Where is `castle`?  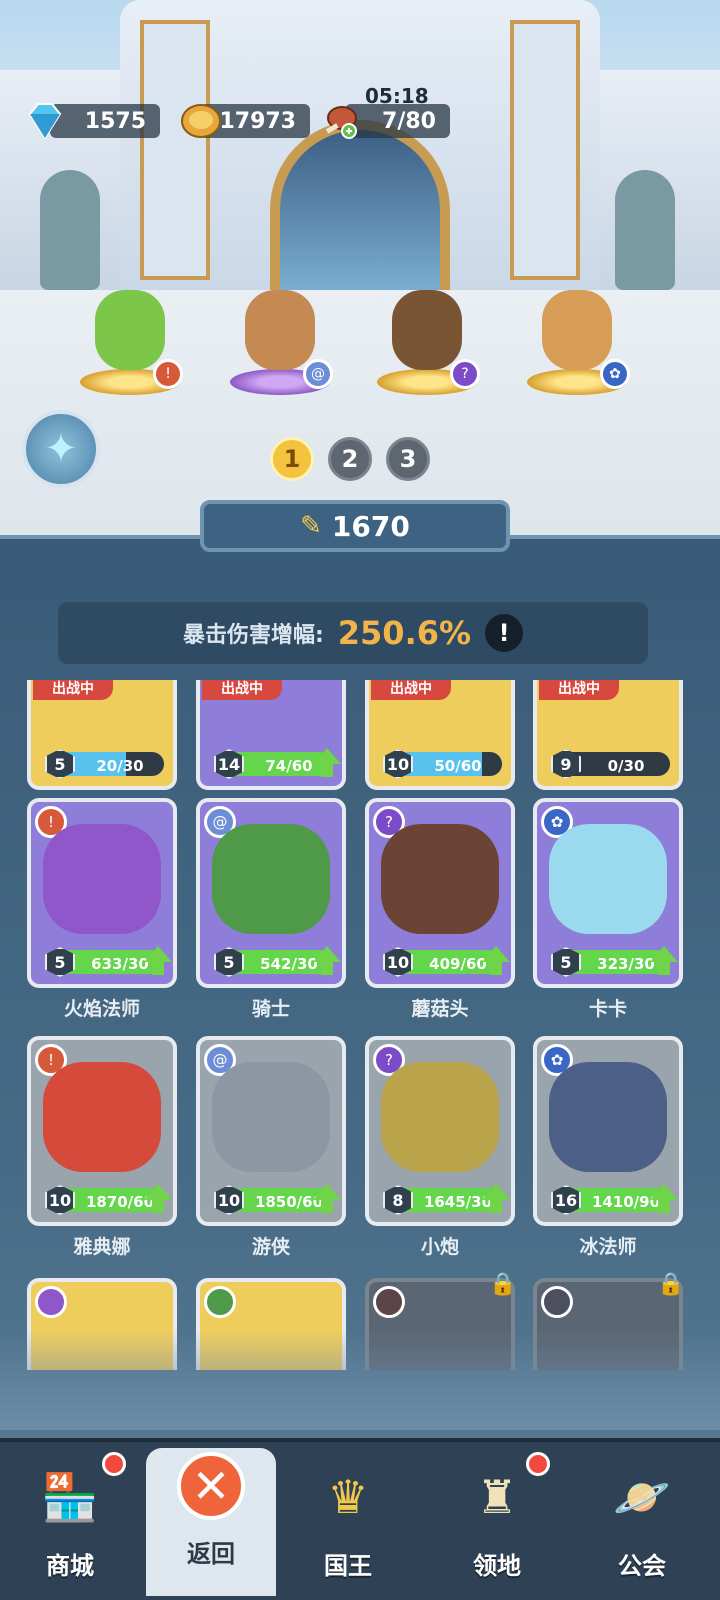 castle is located at coordinates (360, 155).